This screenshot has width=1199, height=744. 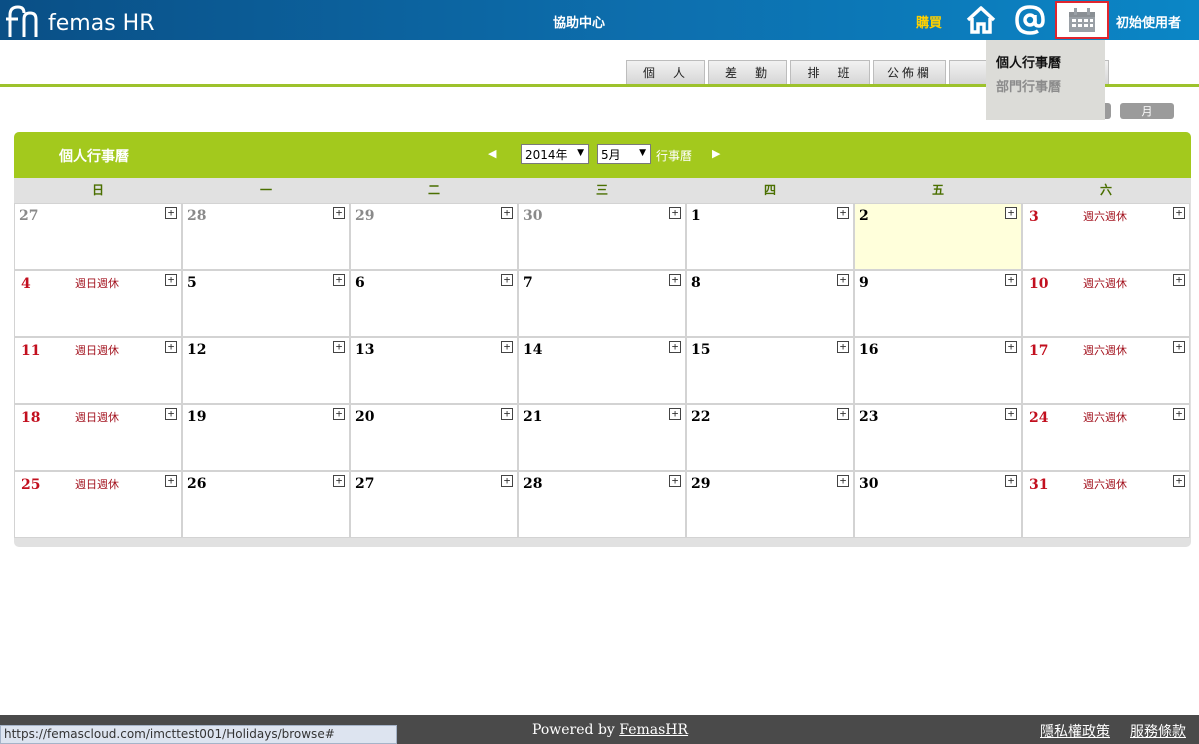 I want to click on home-icon, so click(x=981, y=20).